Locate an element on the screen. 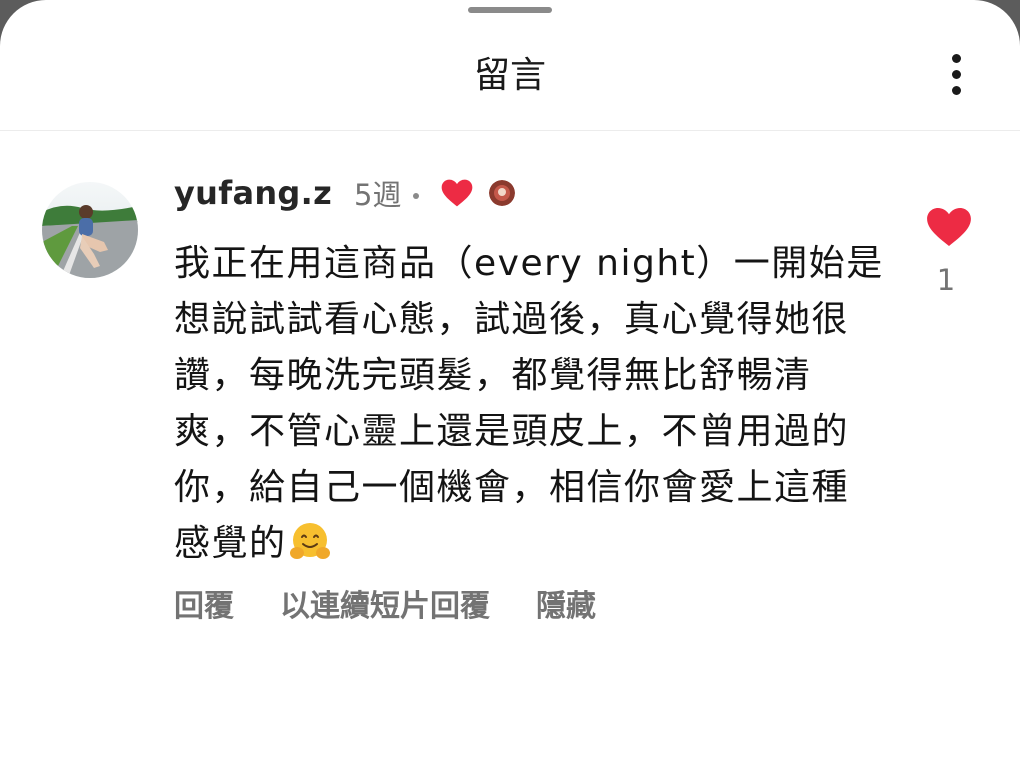 The width and height of the screenshot is (1020, 768). reply-with-reel-button: 以連續短片回覆 is located at coordinates (385, 603).